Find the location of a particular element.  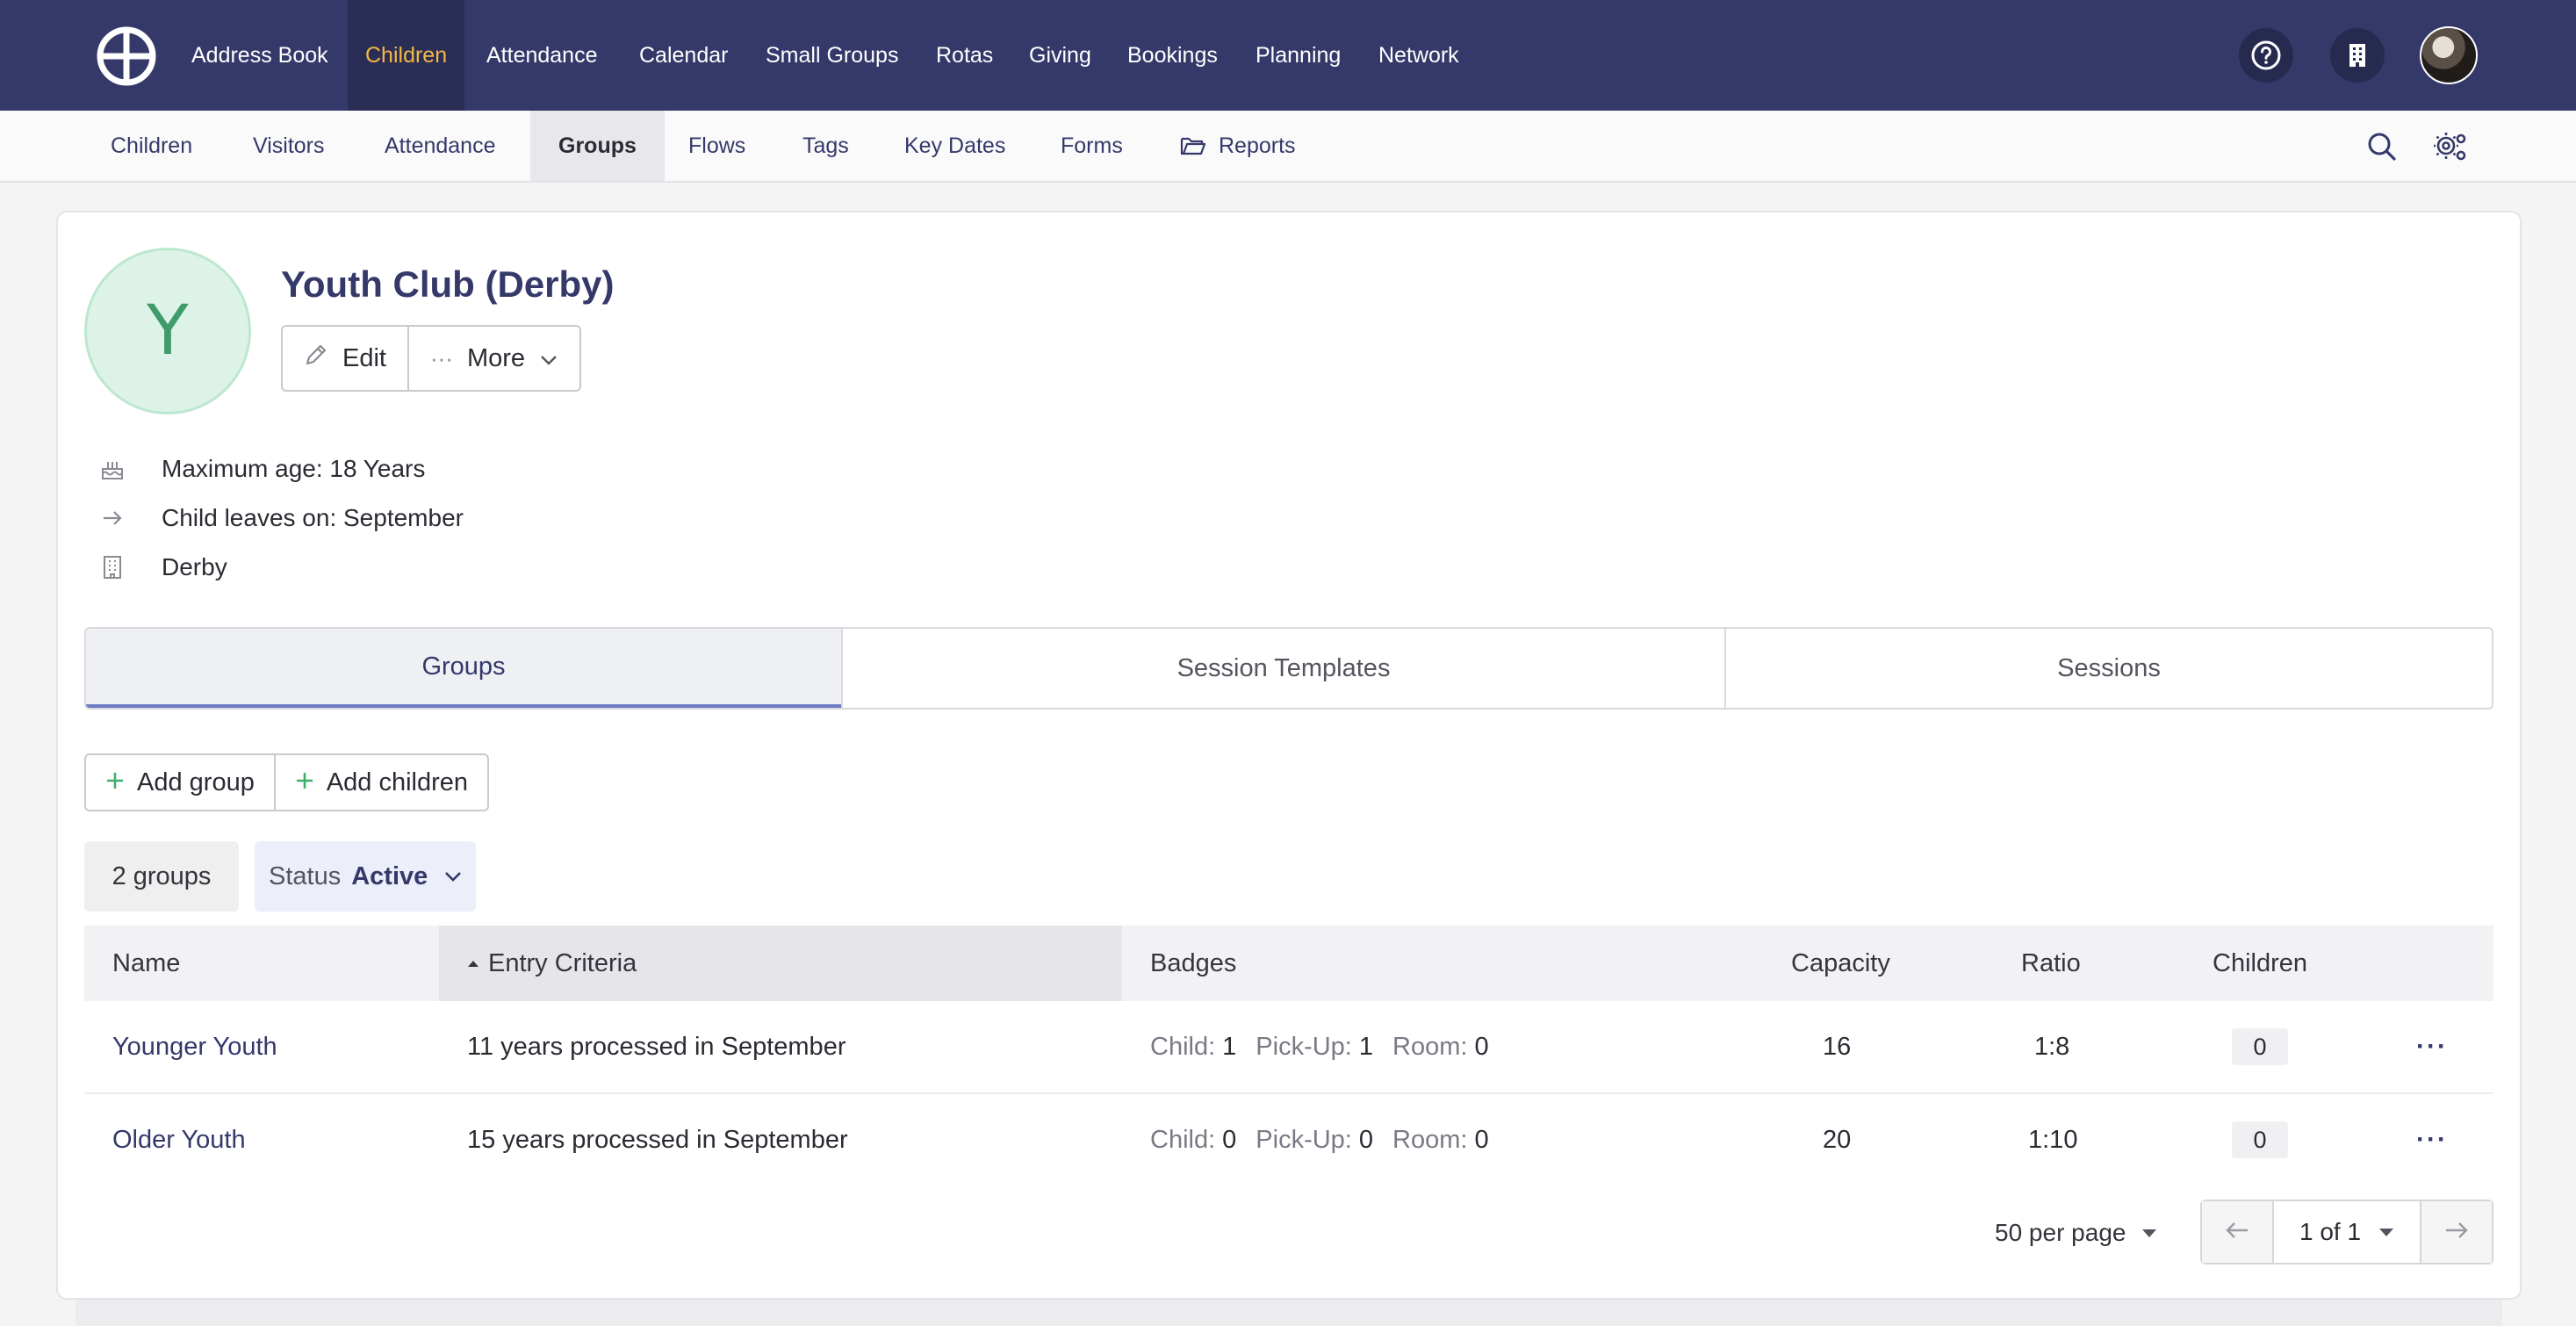

badge-child-value: 0 is located at coordinates (1229, 1139).